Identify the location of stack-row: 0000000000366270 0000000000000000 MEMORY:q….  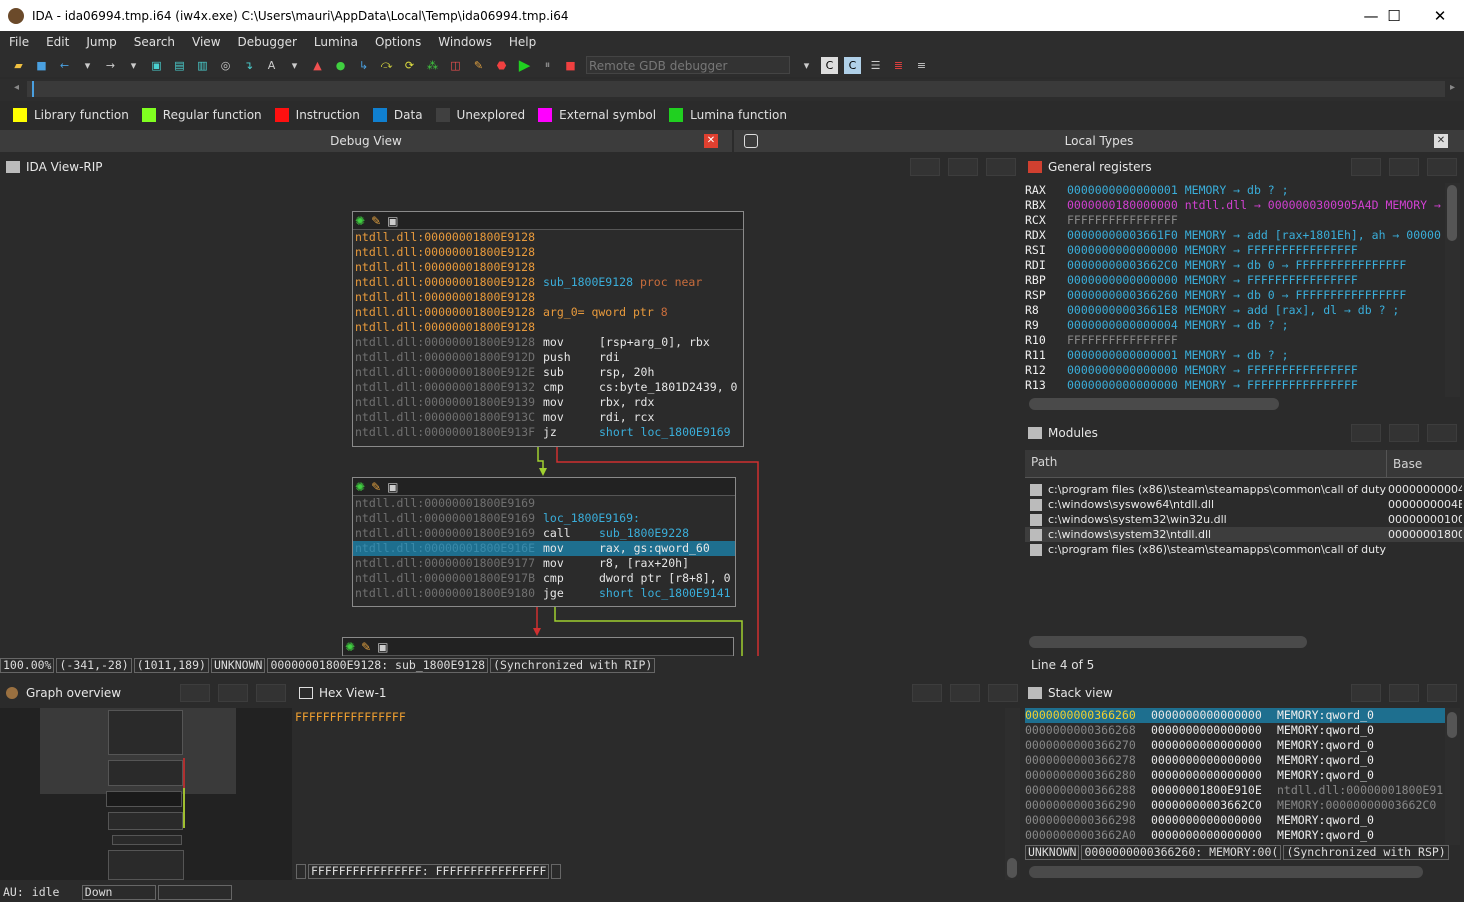
(1235, 745).